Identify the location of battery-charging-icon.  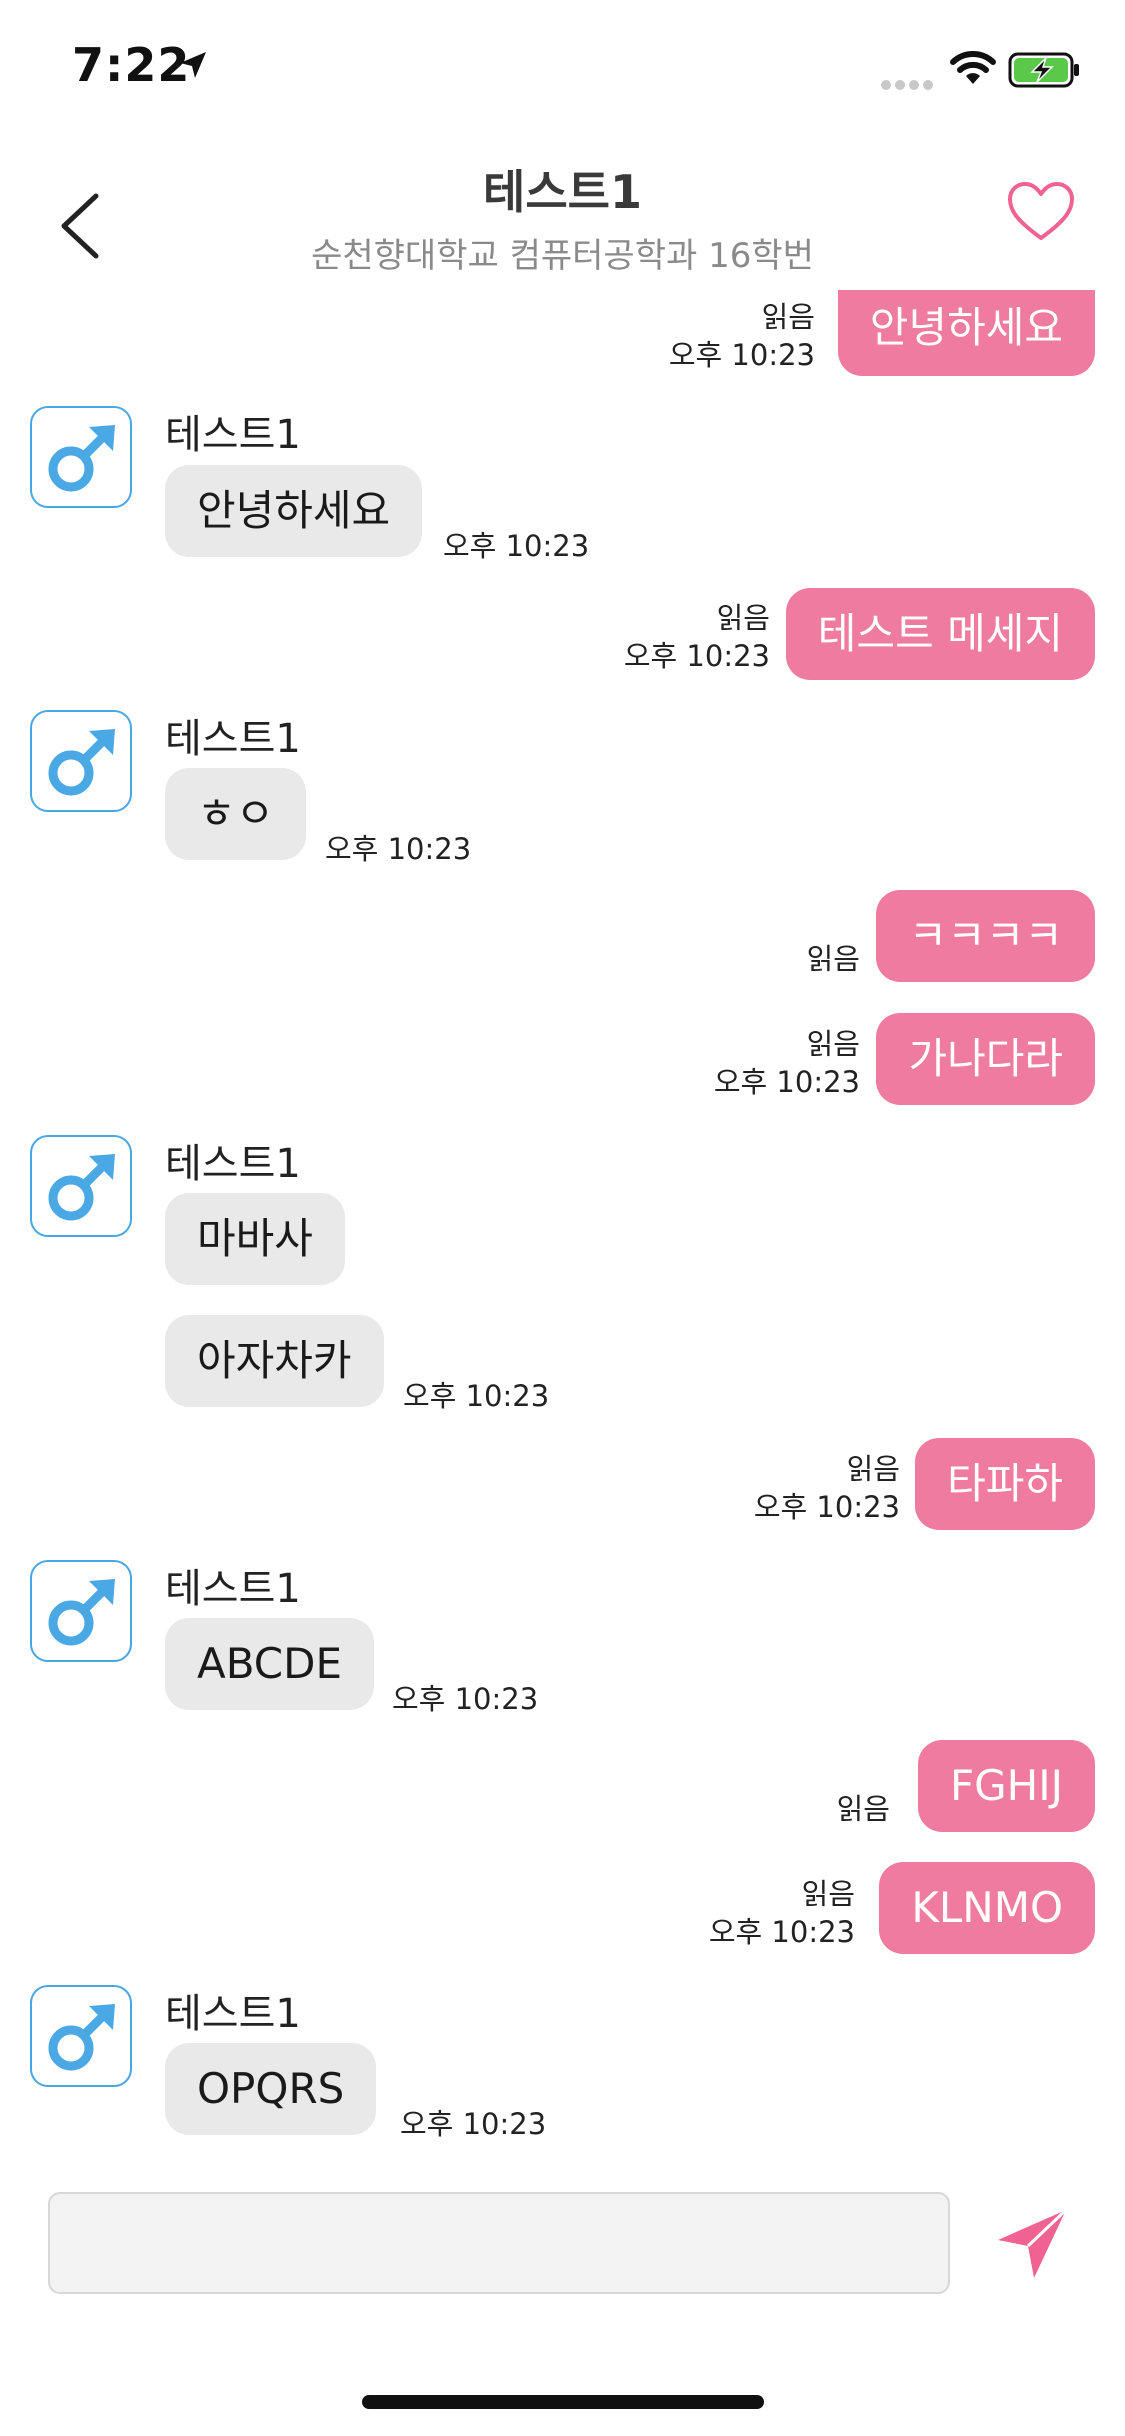
(1045, 72).